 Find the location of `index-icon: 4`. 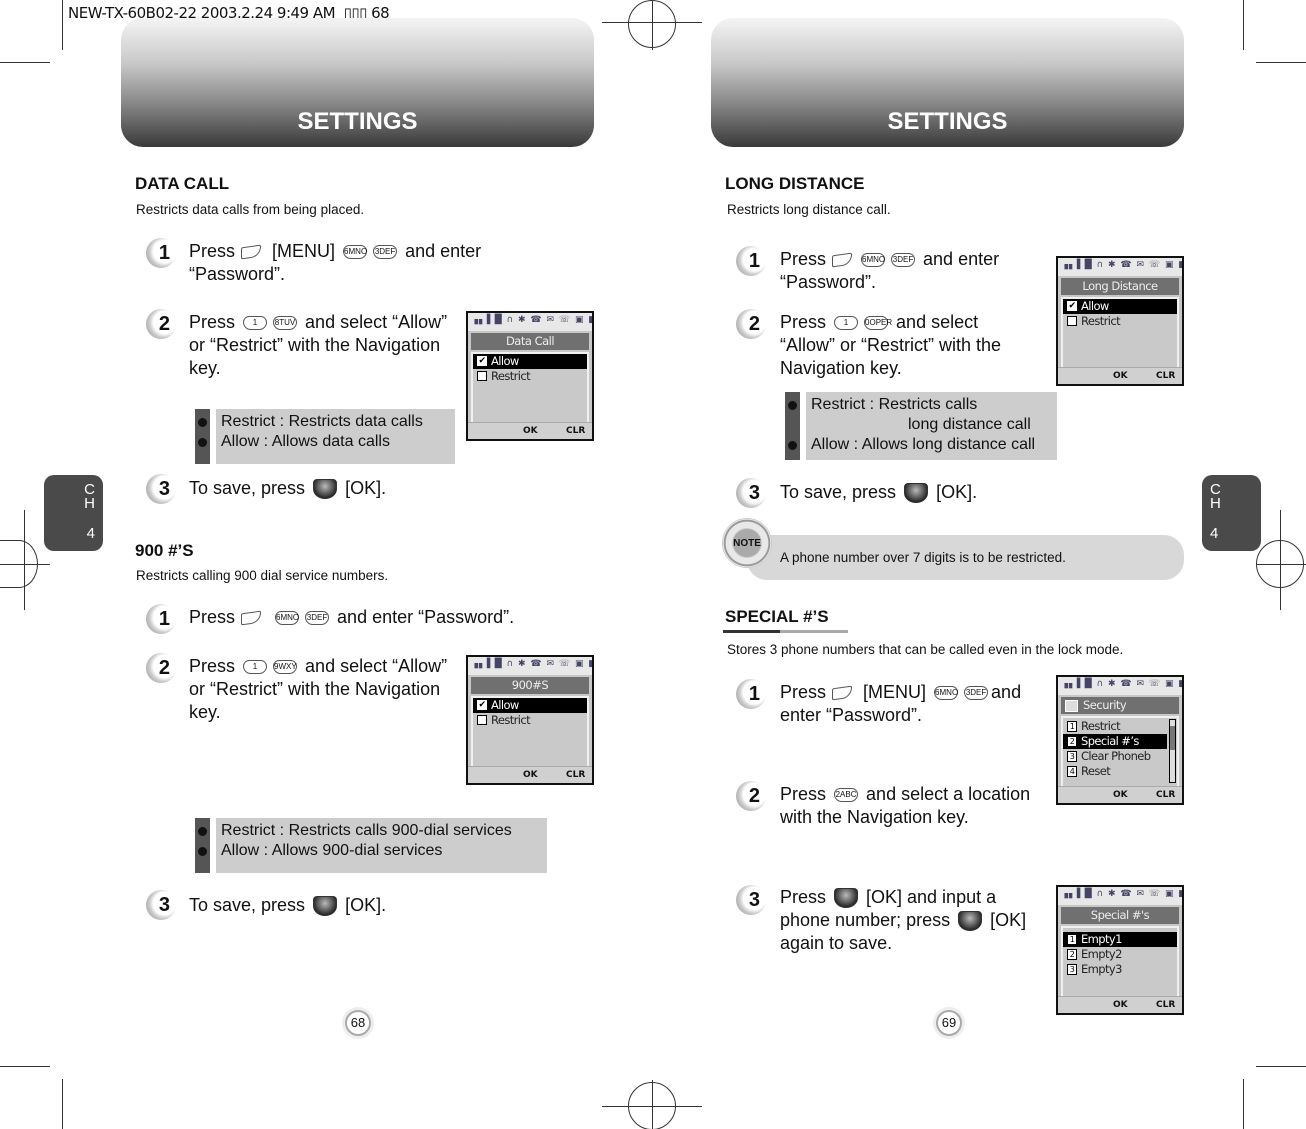

index-icon: 4 is located at coordinates (1072, 771).